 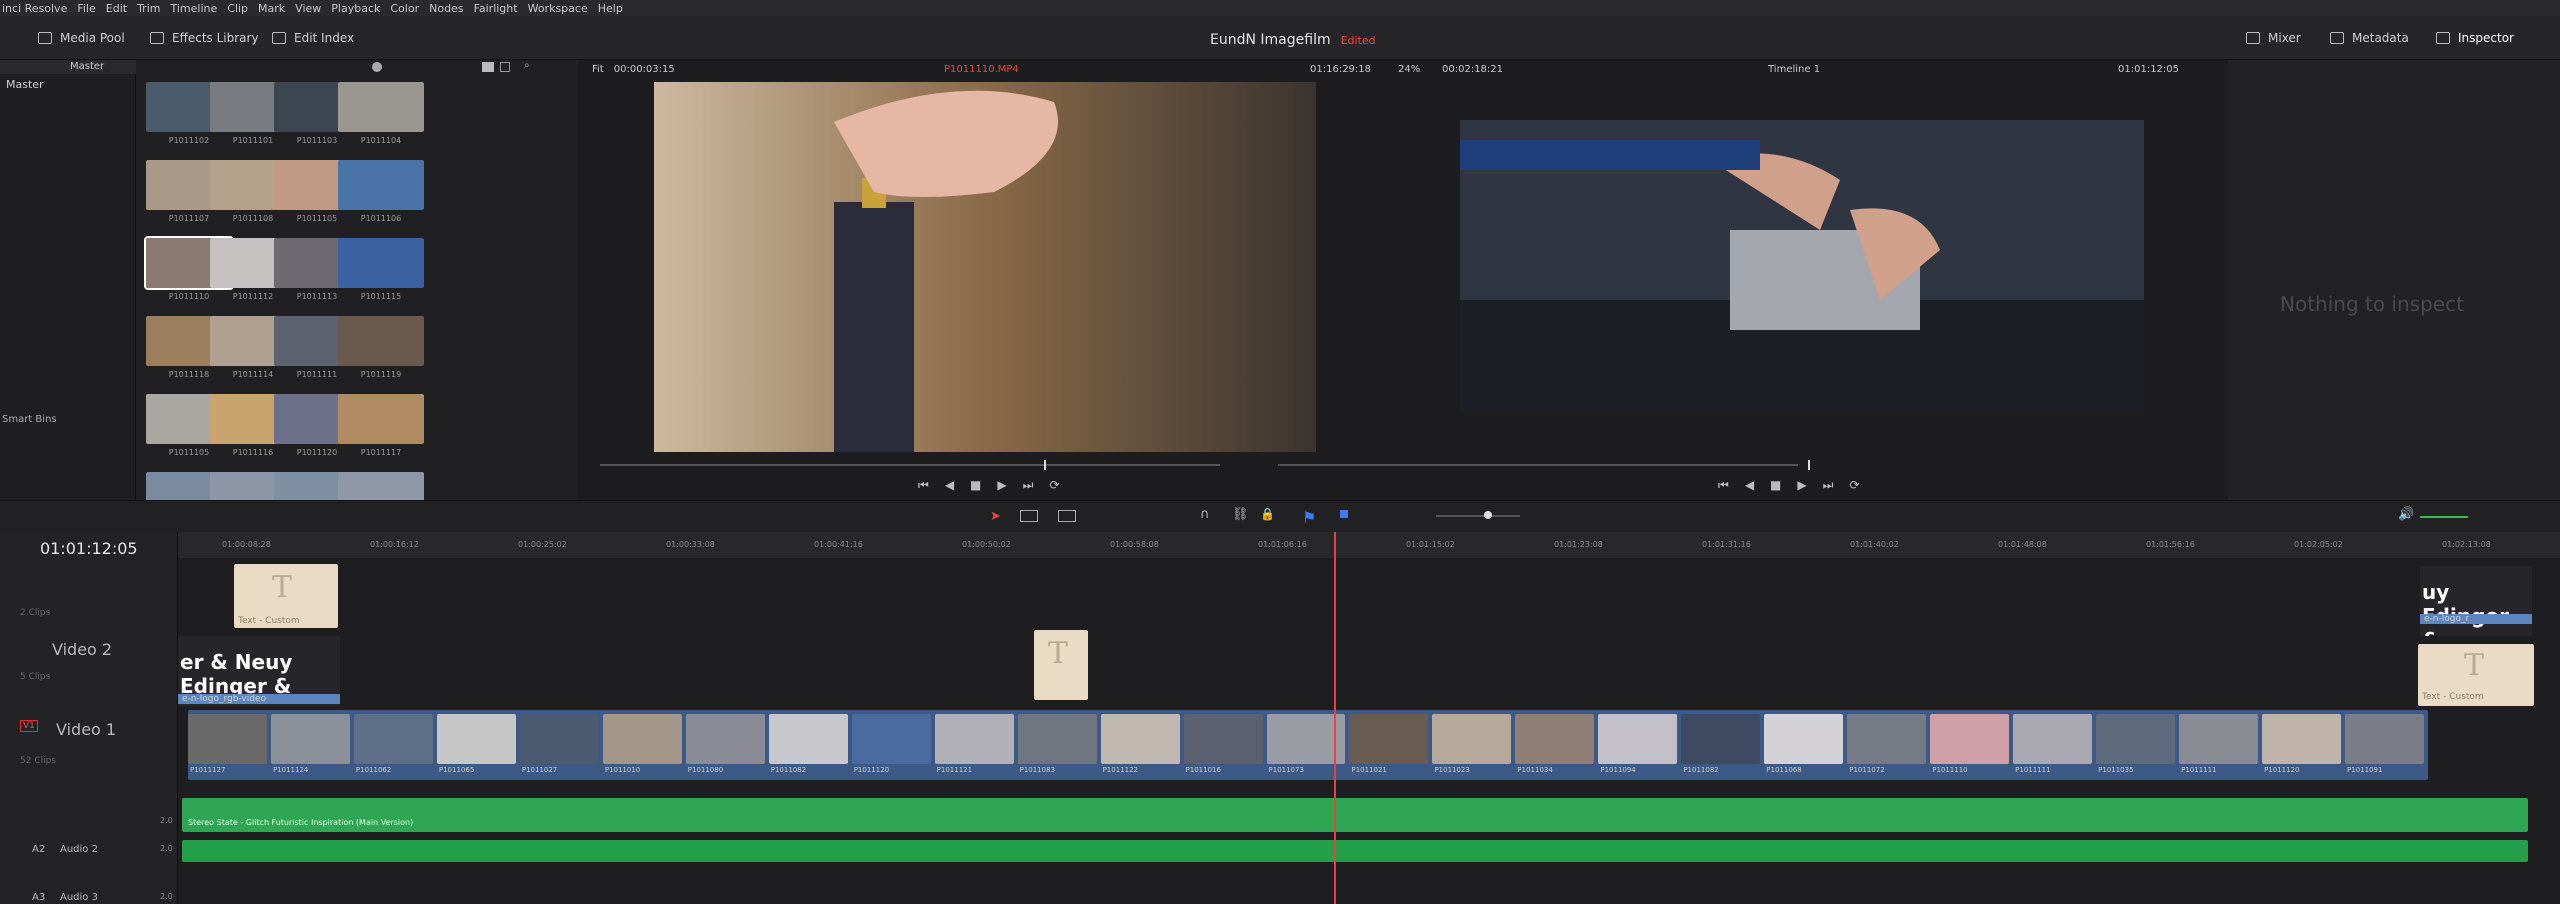 What do you see at coordinates (2476, 601) in the screenshot?
I see `edge-logo-clip: uy Edinger & e-n-logo_r` at bounding box center [2476, 601].